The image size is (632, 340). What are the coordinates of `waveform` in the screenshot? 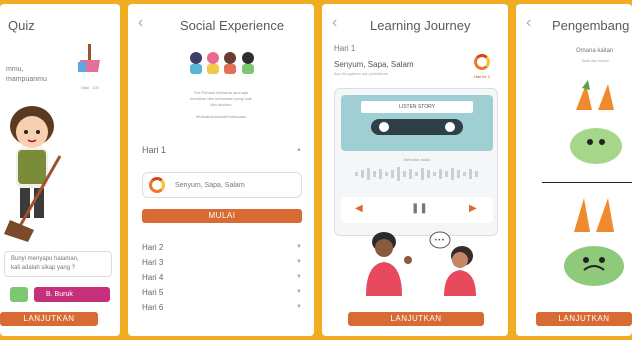 It's located at (416, 174).